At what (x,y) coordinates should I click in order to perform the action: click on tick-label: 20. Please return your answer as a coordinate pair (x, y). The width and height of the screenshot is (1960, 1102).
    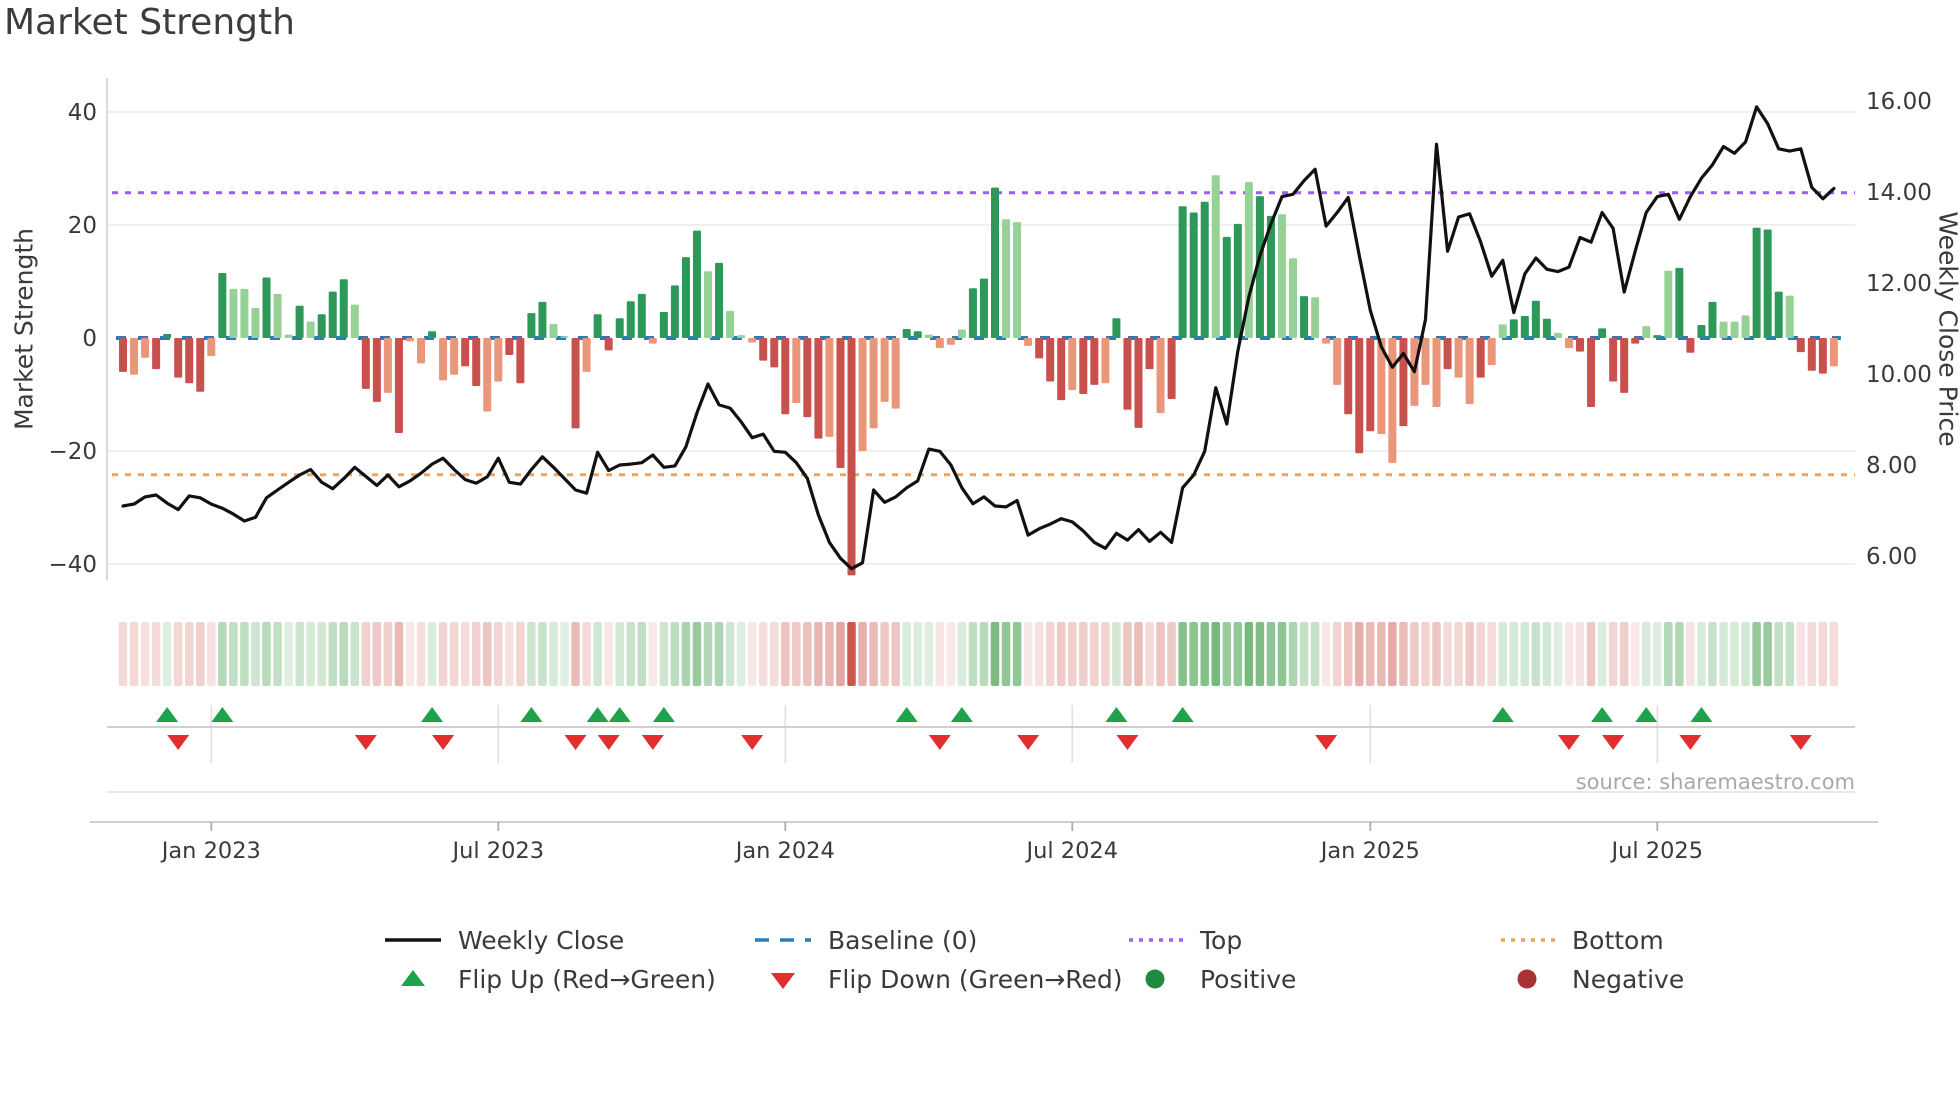
    Looking at the image, I should click on (82, 226).